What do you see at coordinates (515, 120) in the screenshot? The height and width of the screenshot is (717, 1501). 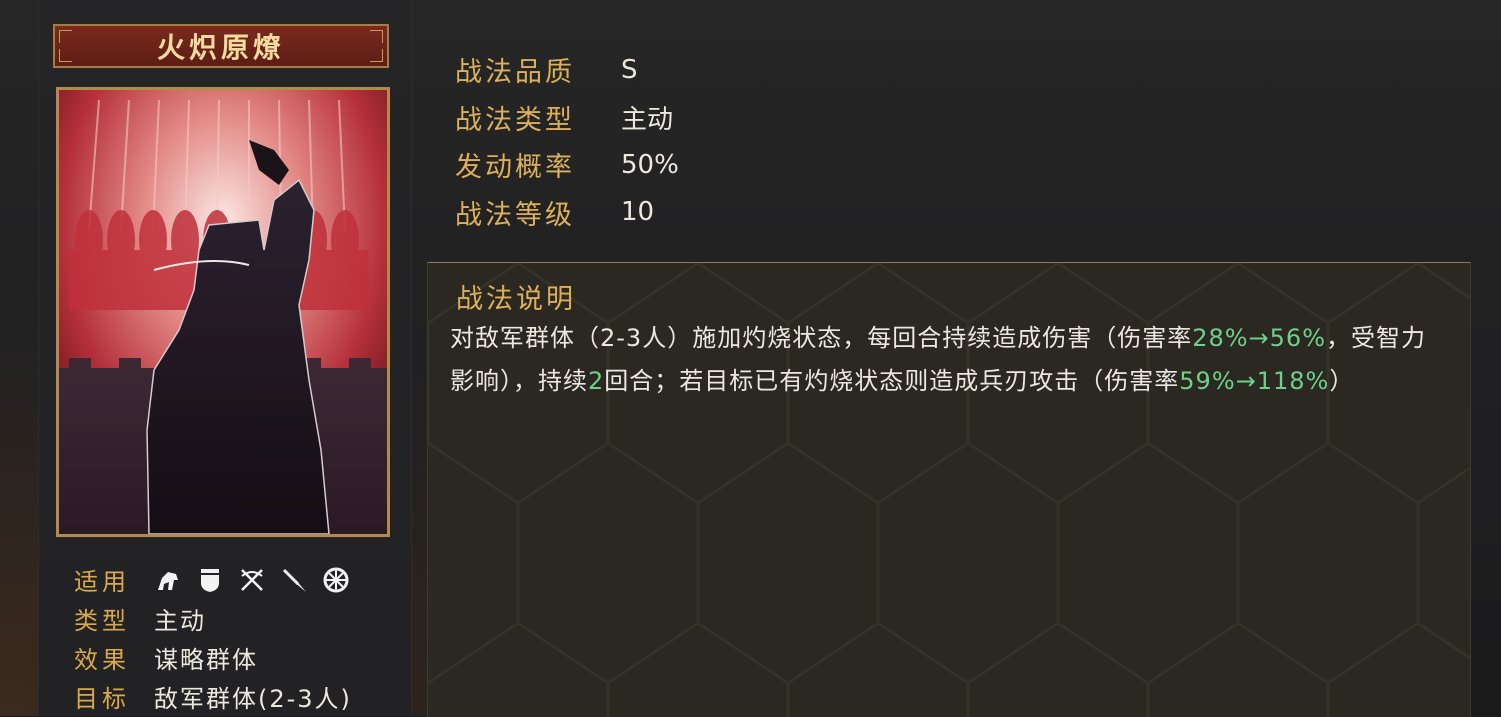 I see `type-label: 战法类型` at bounding box center [515, 120].